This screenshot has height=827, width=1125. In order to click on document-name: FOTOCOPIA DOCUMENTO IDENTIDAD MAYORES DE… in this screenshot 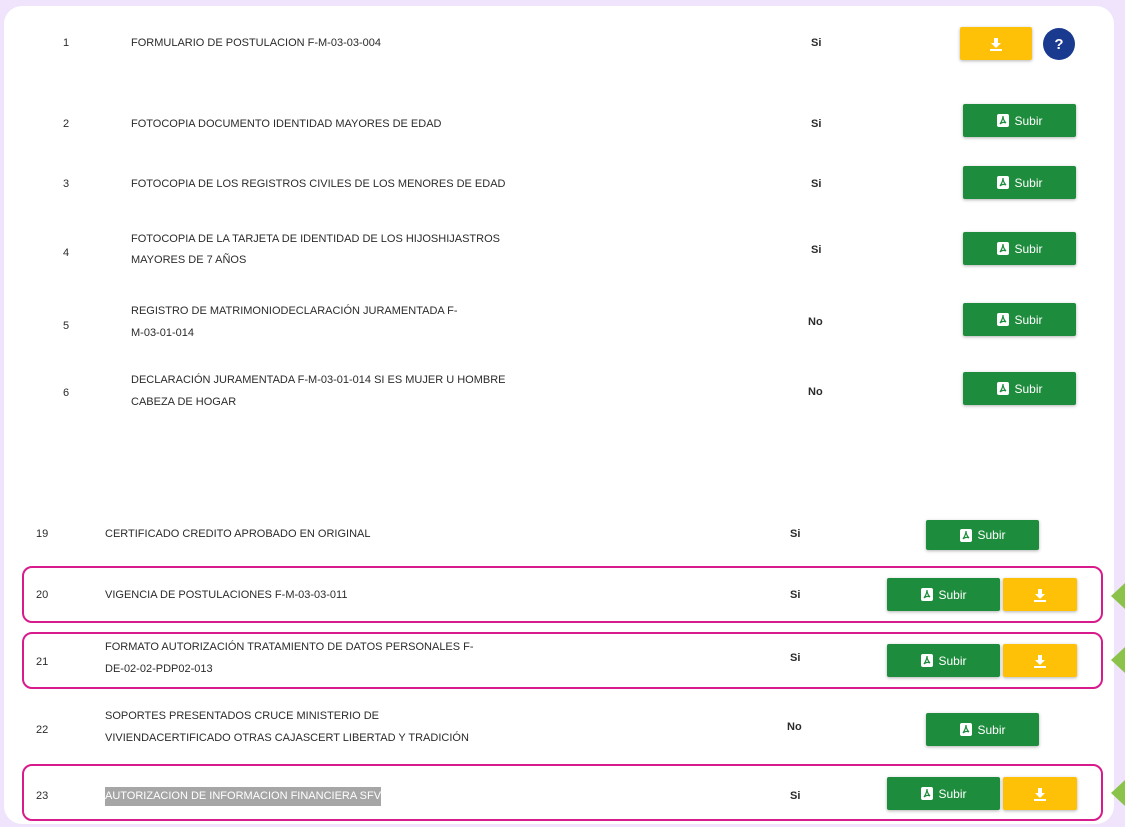, I will do `click(286, 124)`.